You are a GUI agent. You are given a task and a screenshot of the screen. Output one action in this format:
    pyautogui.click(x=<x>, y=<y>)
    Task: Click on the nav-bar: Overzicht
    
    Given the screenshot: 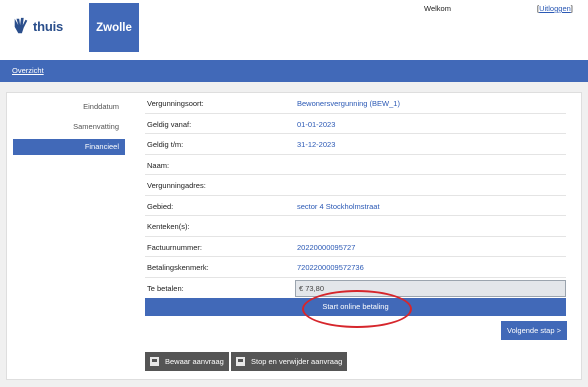 What is the action you would take?
    pyautogui.click(x=294, y=71)
    